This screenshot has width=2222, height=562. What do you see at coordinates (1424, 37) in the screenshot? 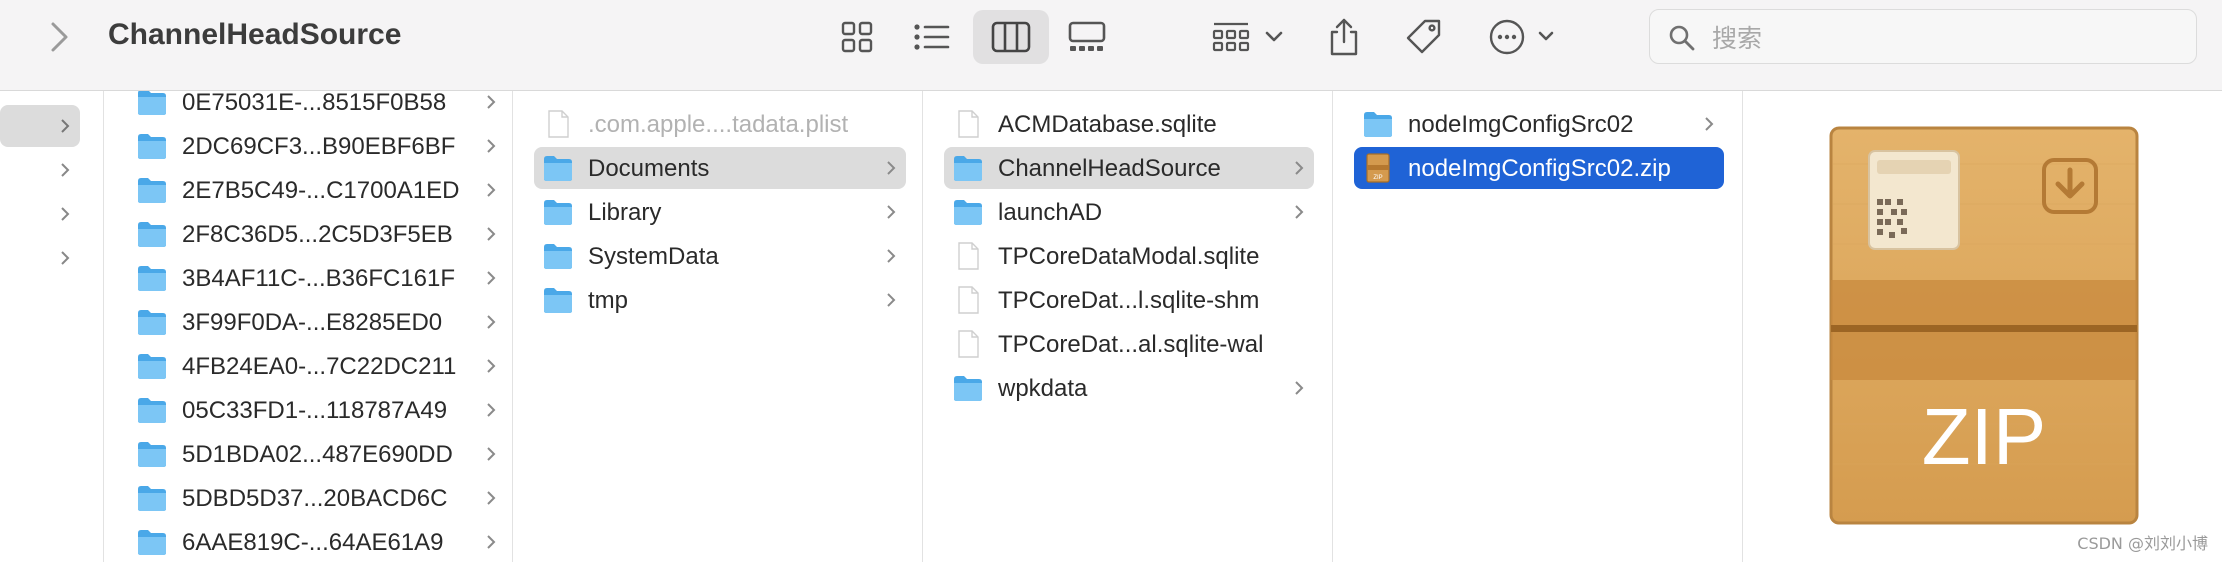
I see `tag-button` at bounding box center [1424, 37].